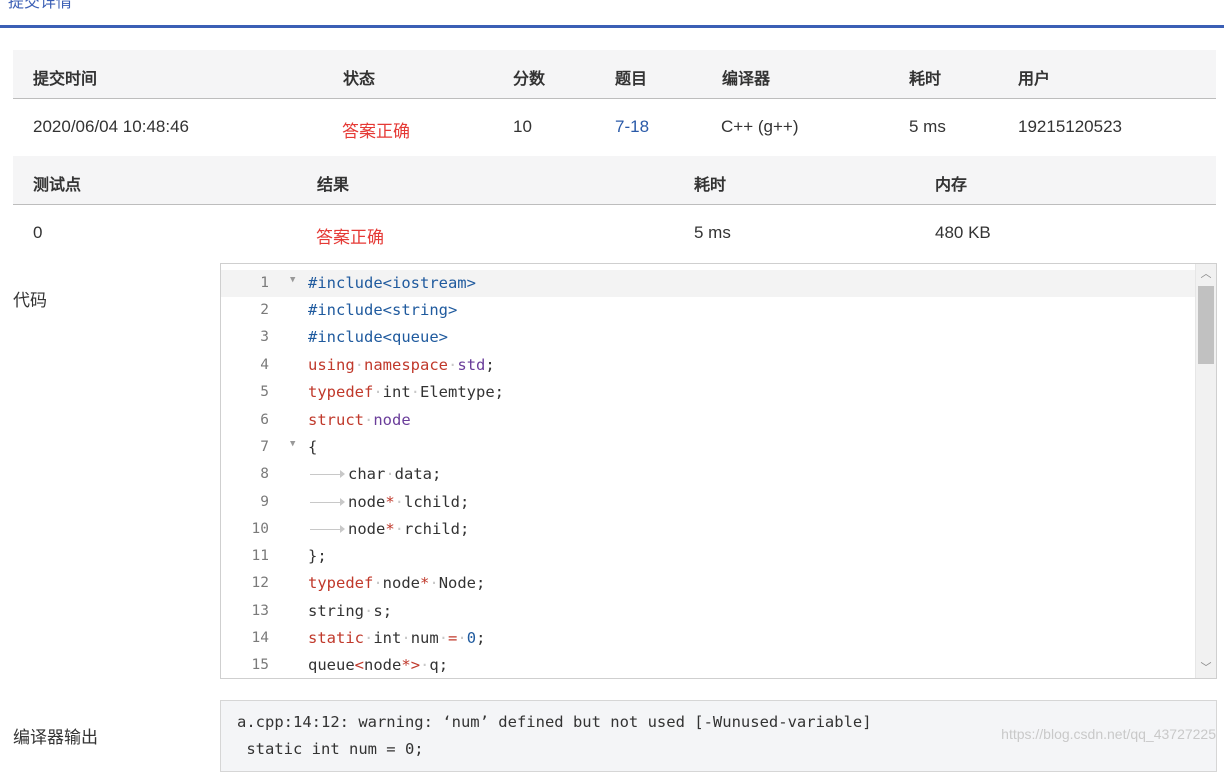 The image size is (1224, 772). What do you see at coordinates (927, 126) in the screenshot?
I see `elapsed-value: 5 ms` at bounding box center [927, 126].